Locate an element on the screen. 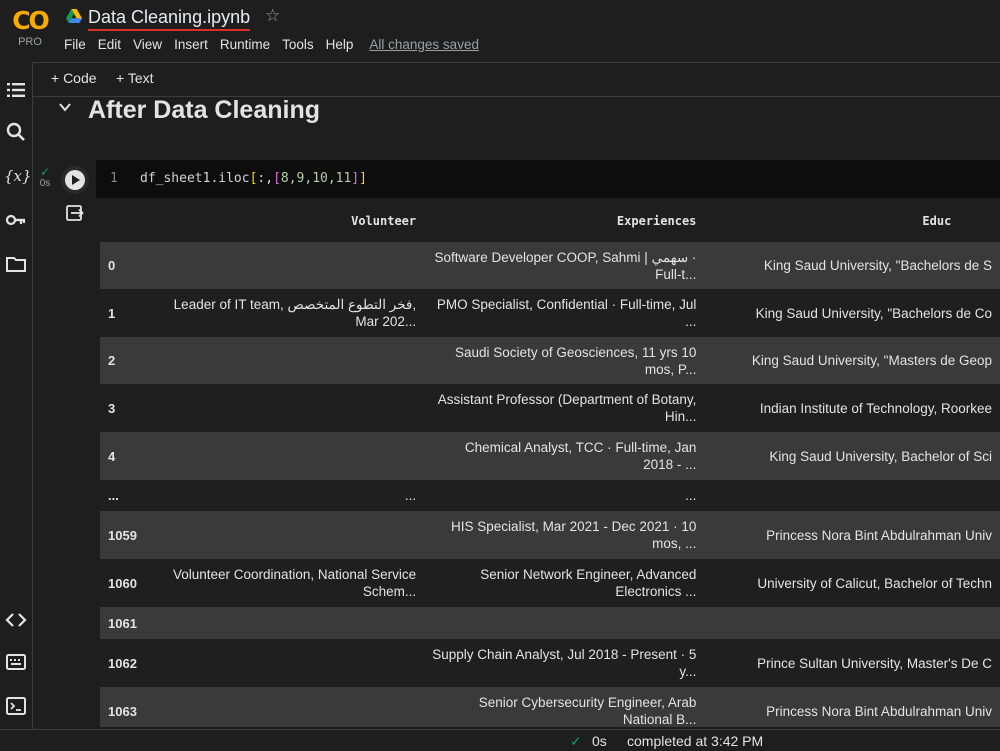  menu-runtime: Runtime is located at coordinates (245, 44).